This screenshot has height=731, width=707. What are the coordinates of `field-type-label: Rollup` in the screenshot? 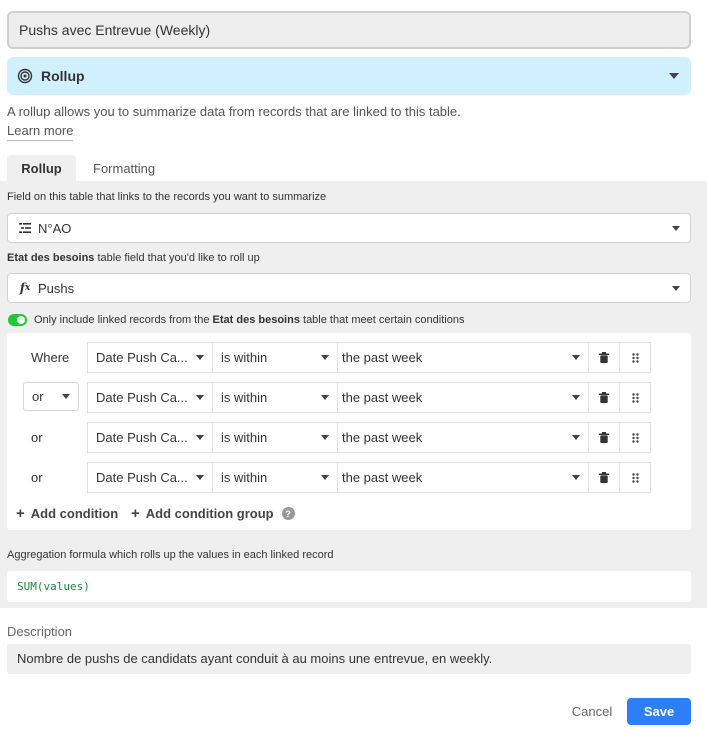 It's located at (63, 76).